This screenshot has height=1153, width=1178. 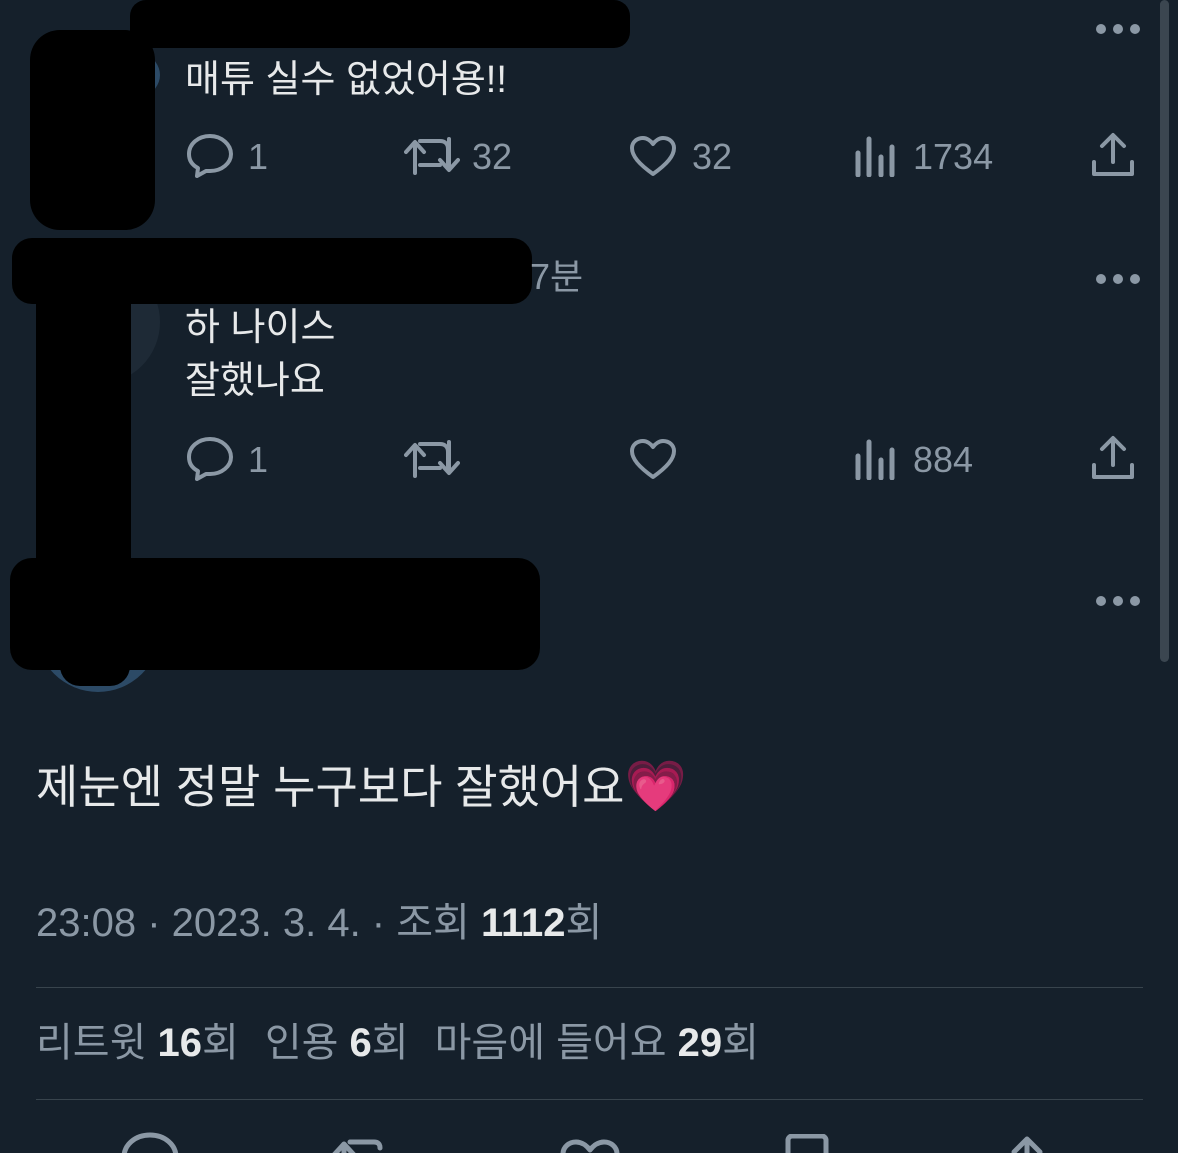 What do you see at coordinates (260, 328) in the screenshot?
I see `tweet-text-line1: 하 나이스` at bounding box center [260, 328].